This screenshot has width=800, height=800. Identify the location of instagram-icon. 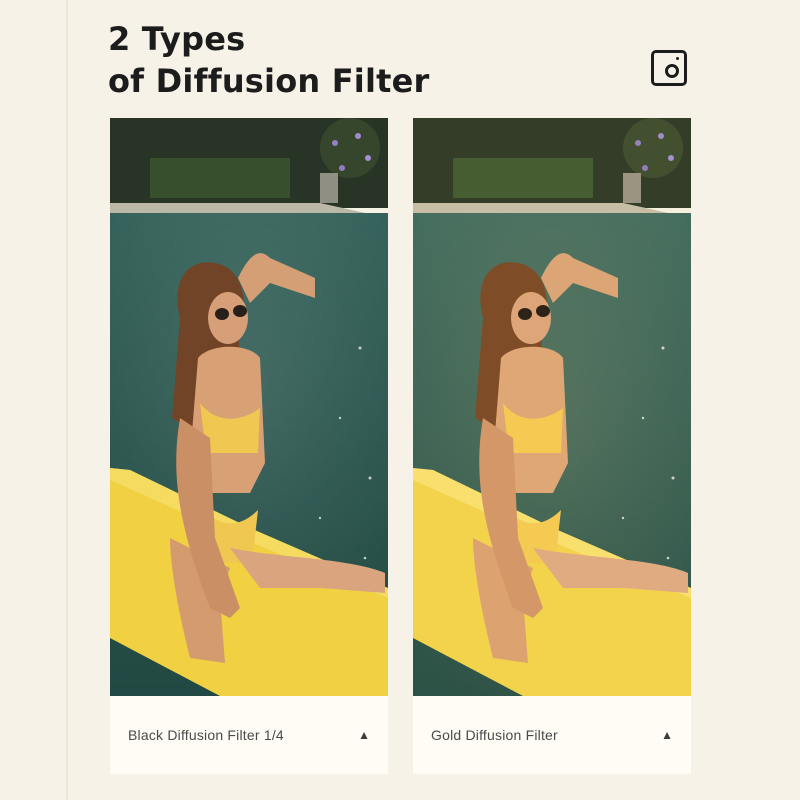
(669, 68).